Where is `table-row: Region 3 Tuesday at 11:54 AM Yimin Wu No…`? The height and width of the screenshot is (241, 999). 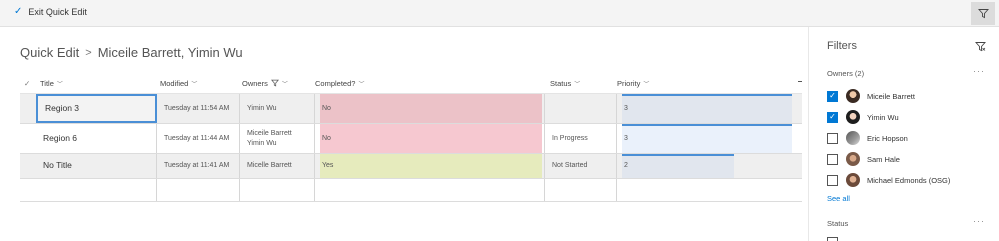
table-row: Region 3 Tuesday at 11:54 AM Yimin Wu No… is located at coordinates (411, 109).